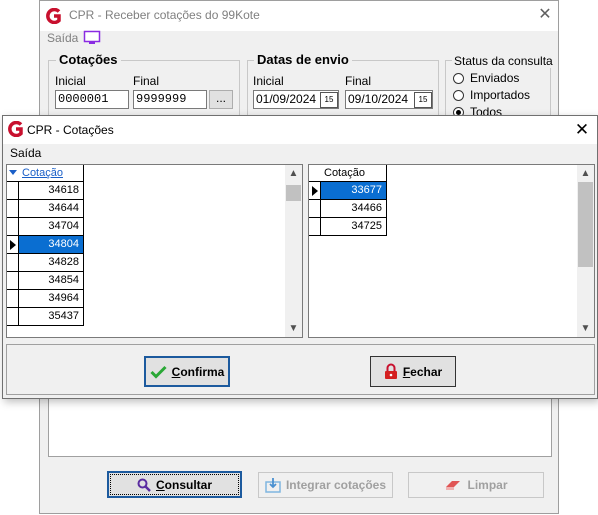 Image resolution: width=598 pixels, height=515 pixels. I want to click on bg-titlebar: CPR - Receber cotações do 99Kote ✕, so click(299, 16).